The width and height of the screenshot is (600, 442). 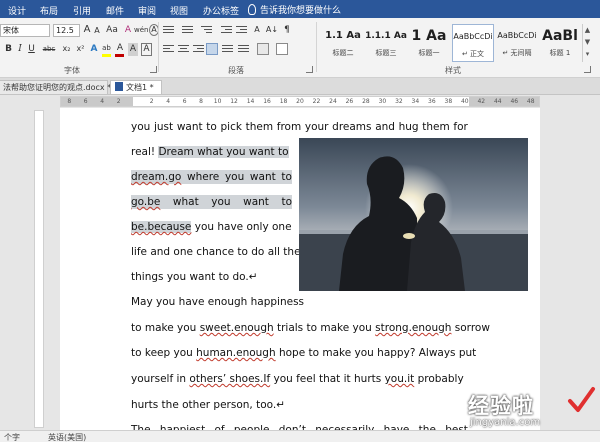 I want to click on text-run: you.it, so click(x=399, y=379).